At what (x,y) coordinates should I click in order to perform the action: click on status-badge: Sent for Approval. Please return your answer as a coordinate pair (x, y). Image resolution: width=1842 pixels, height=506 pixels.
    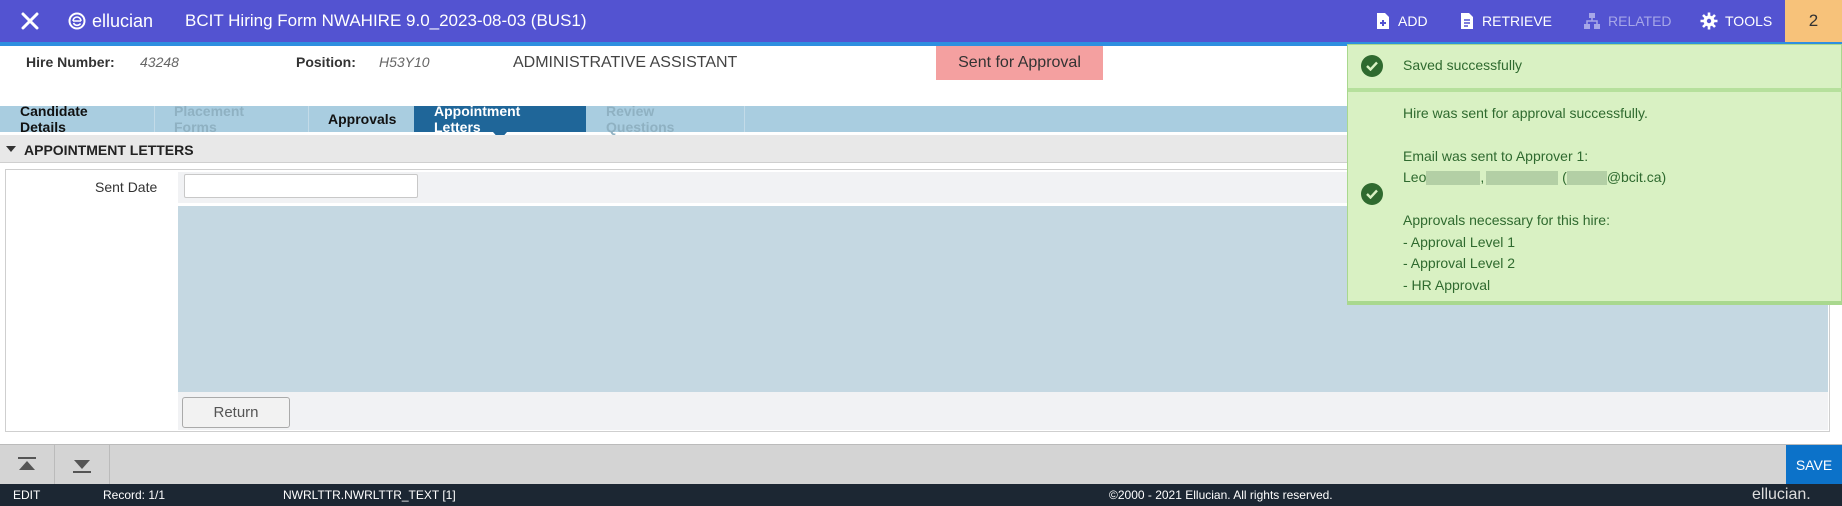
    Looking at the image, I should click on (1019, 63).